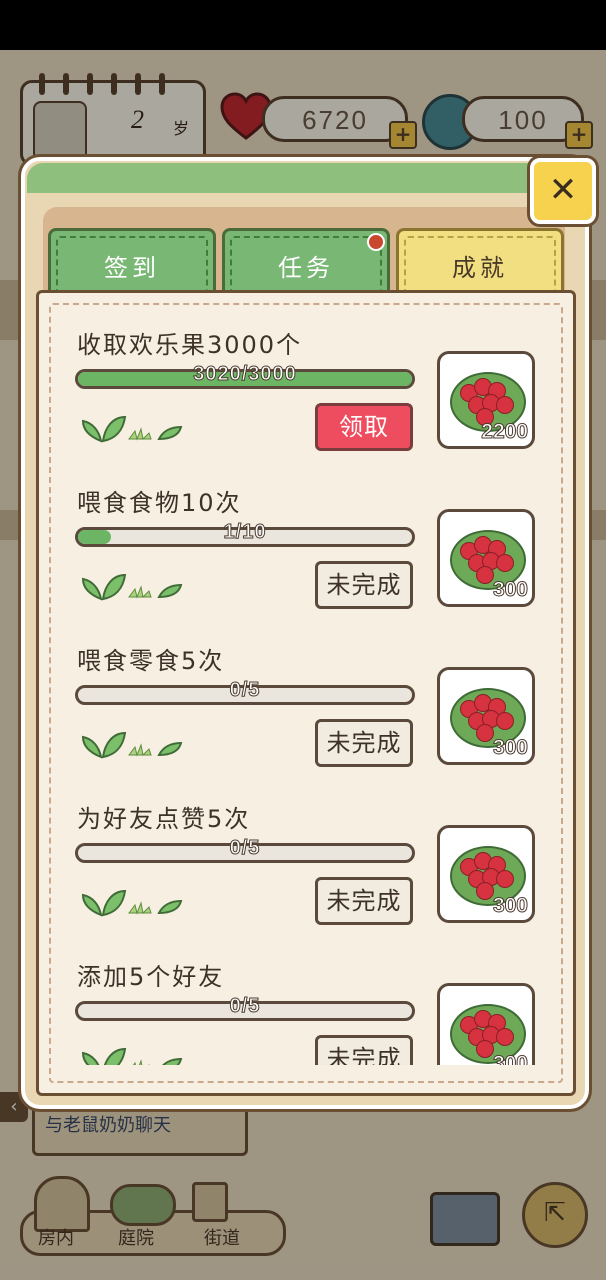 The image size is (606, 1280). Describe the element at coordinates (306, 372) in the screenshot. I see `achievement-item: 收取欢乐果3000个 3020/3000 领取 2200` at that location.